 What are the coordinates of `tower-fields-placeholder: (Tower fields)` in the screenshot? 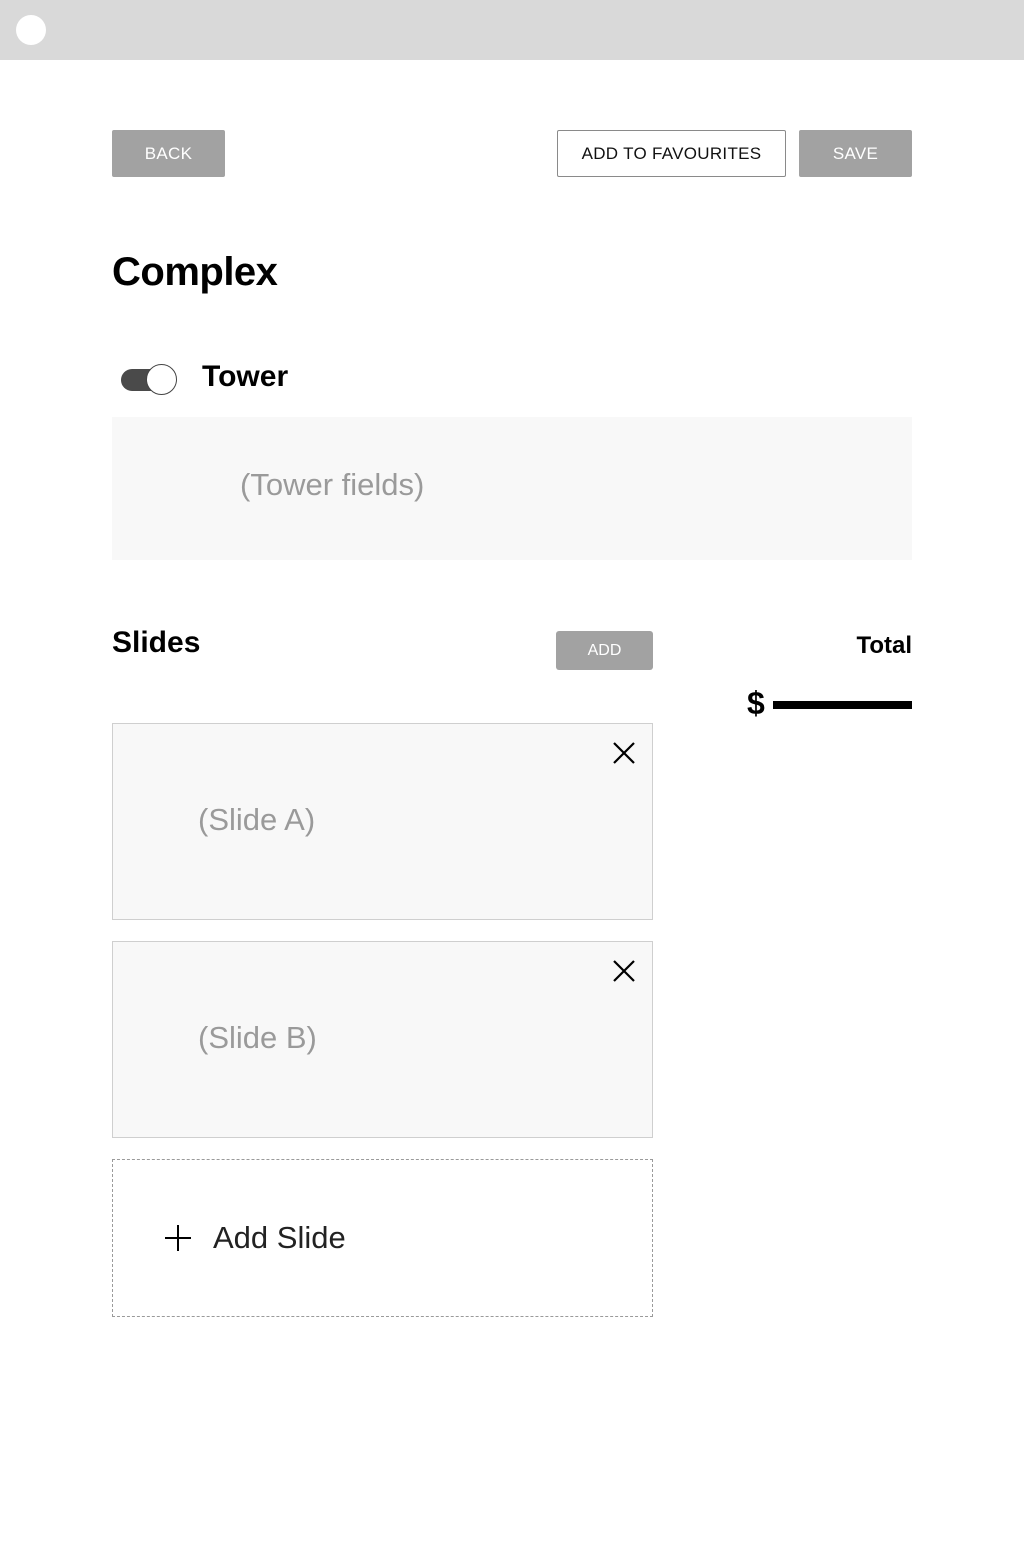 It's located at (332, 484).